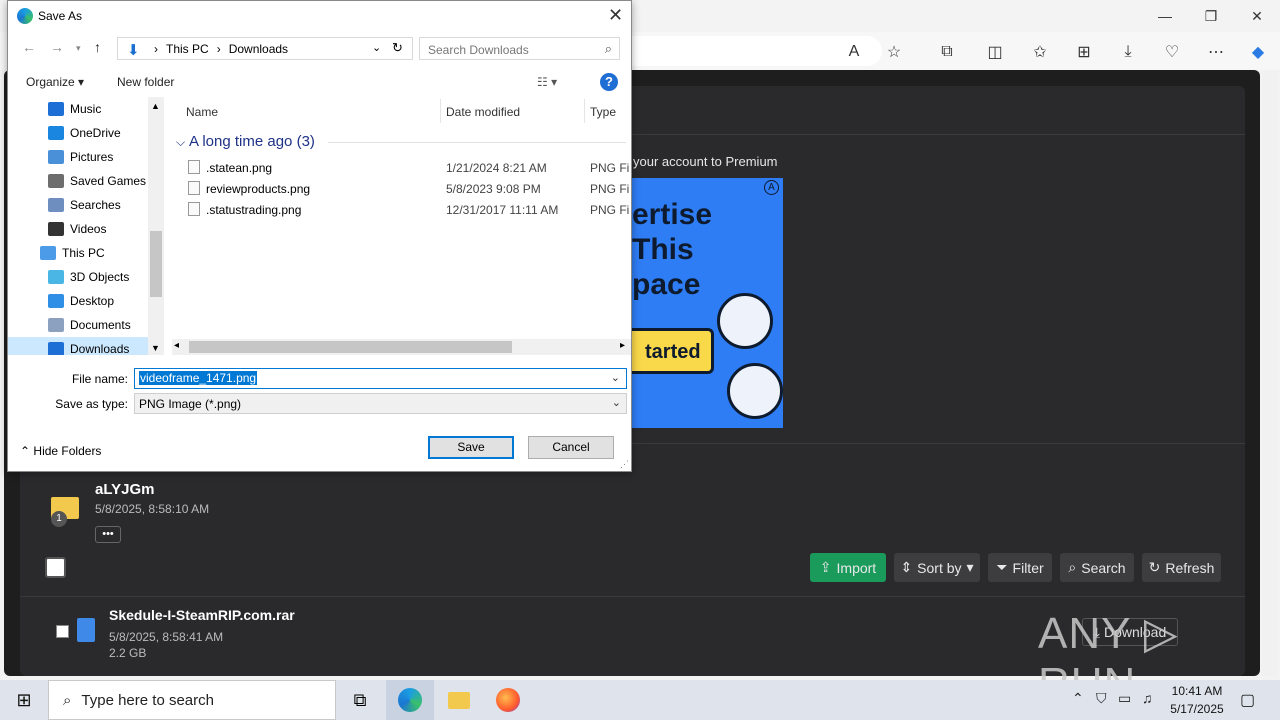 The image size is (1280, 720). What do you see at coordinates (603, 112) in the screenshot?
I see `column-type: Type` at bounding box center [603, 112].